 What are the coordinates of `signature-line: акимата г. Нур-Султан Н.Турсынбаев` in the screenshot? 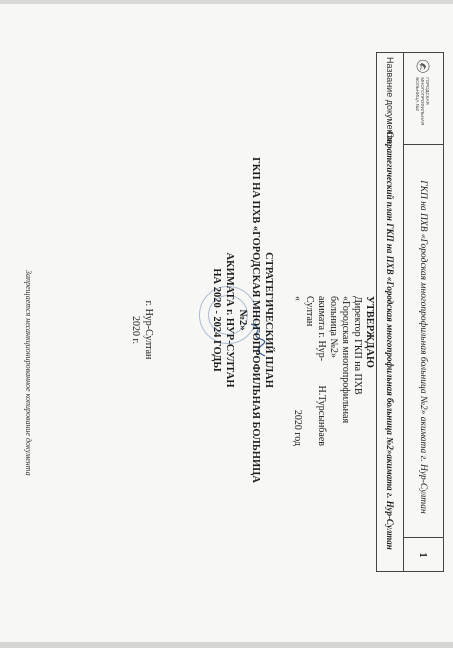 It's located at (315, 371).